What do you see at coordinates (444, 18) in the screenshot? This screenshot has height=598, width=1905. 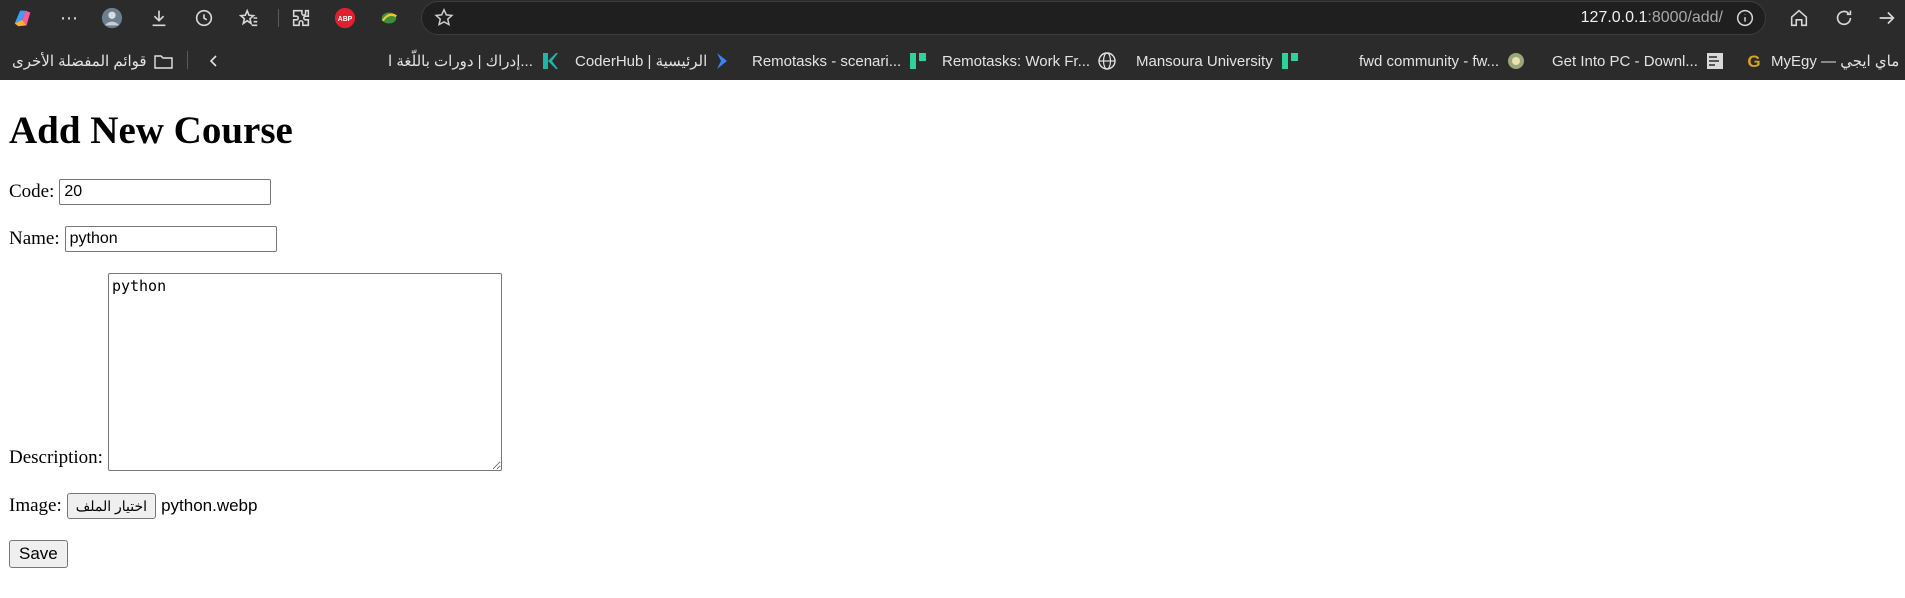 I see `star-icon` at bounding box center [444, 18].